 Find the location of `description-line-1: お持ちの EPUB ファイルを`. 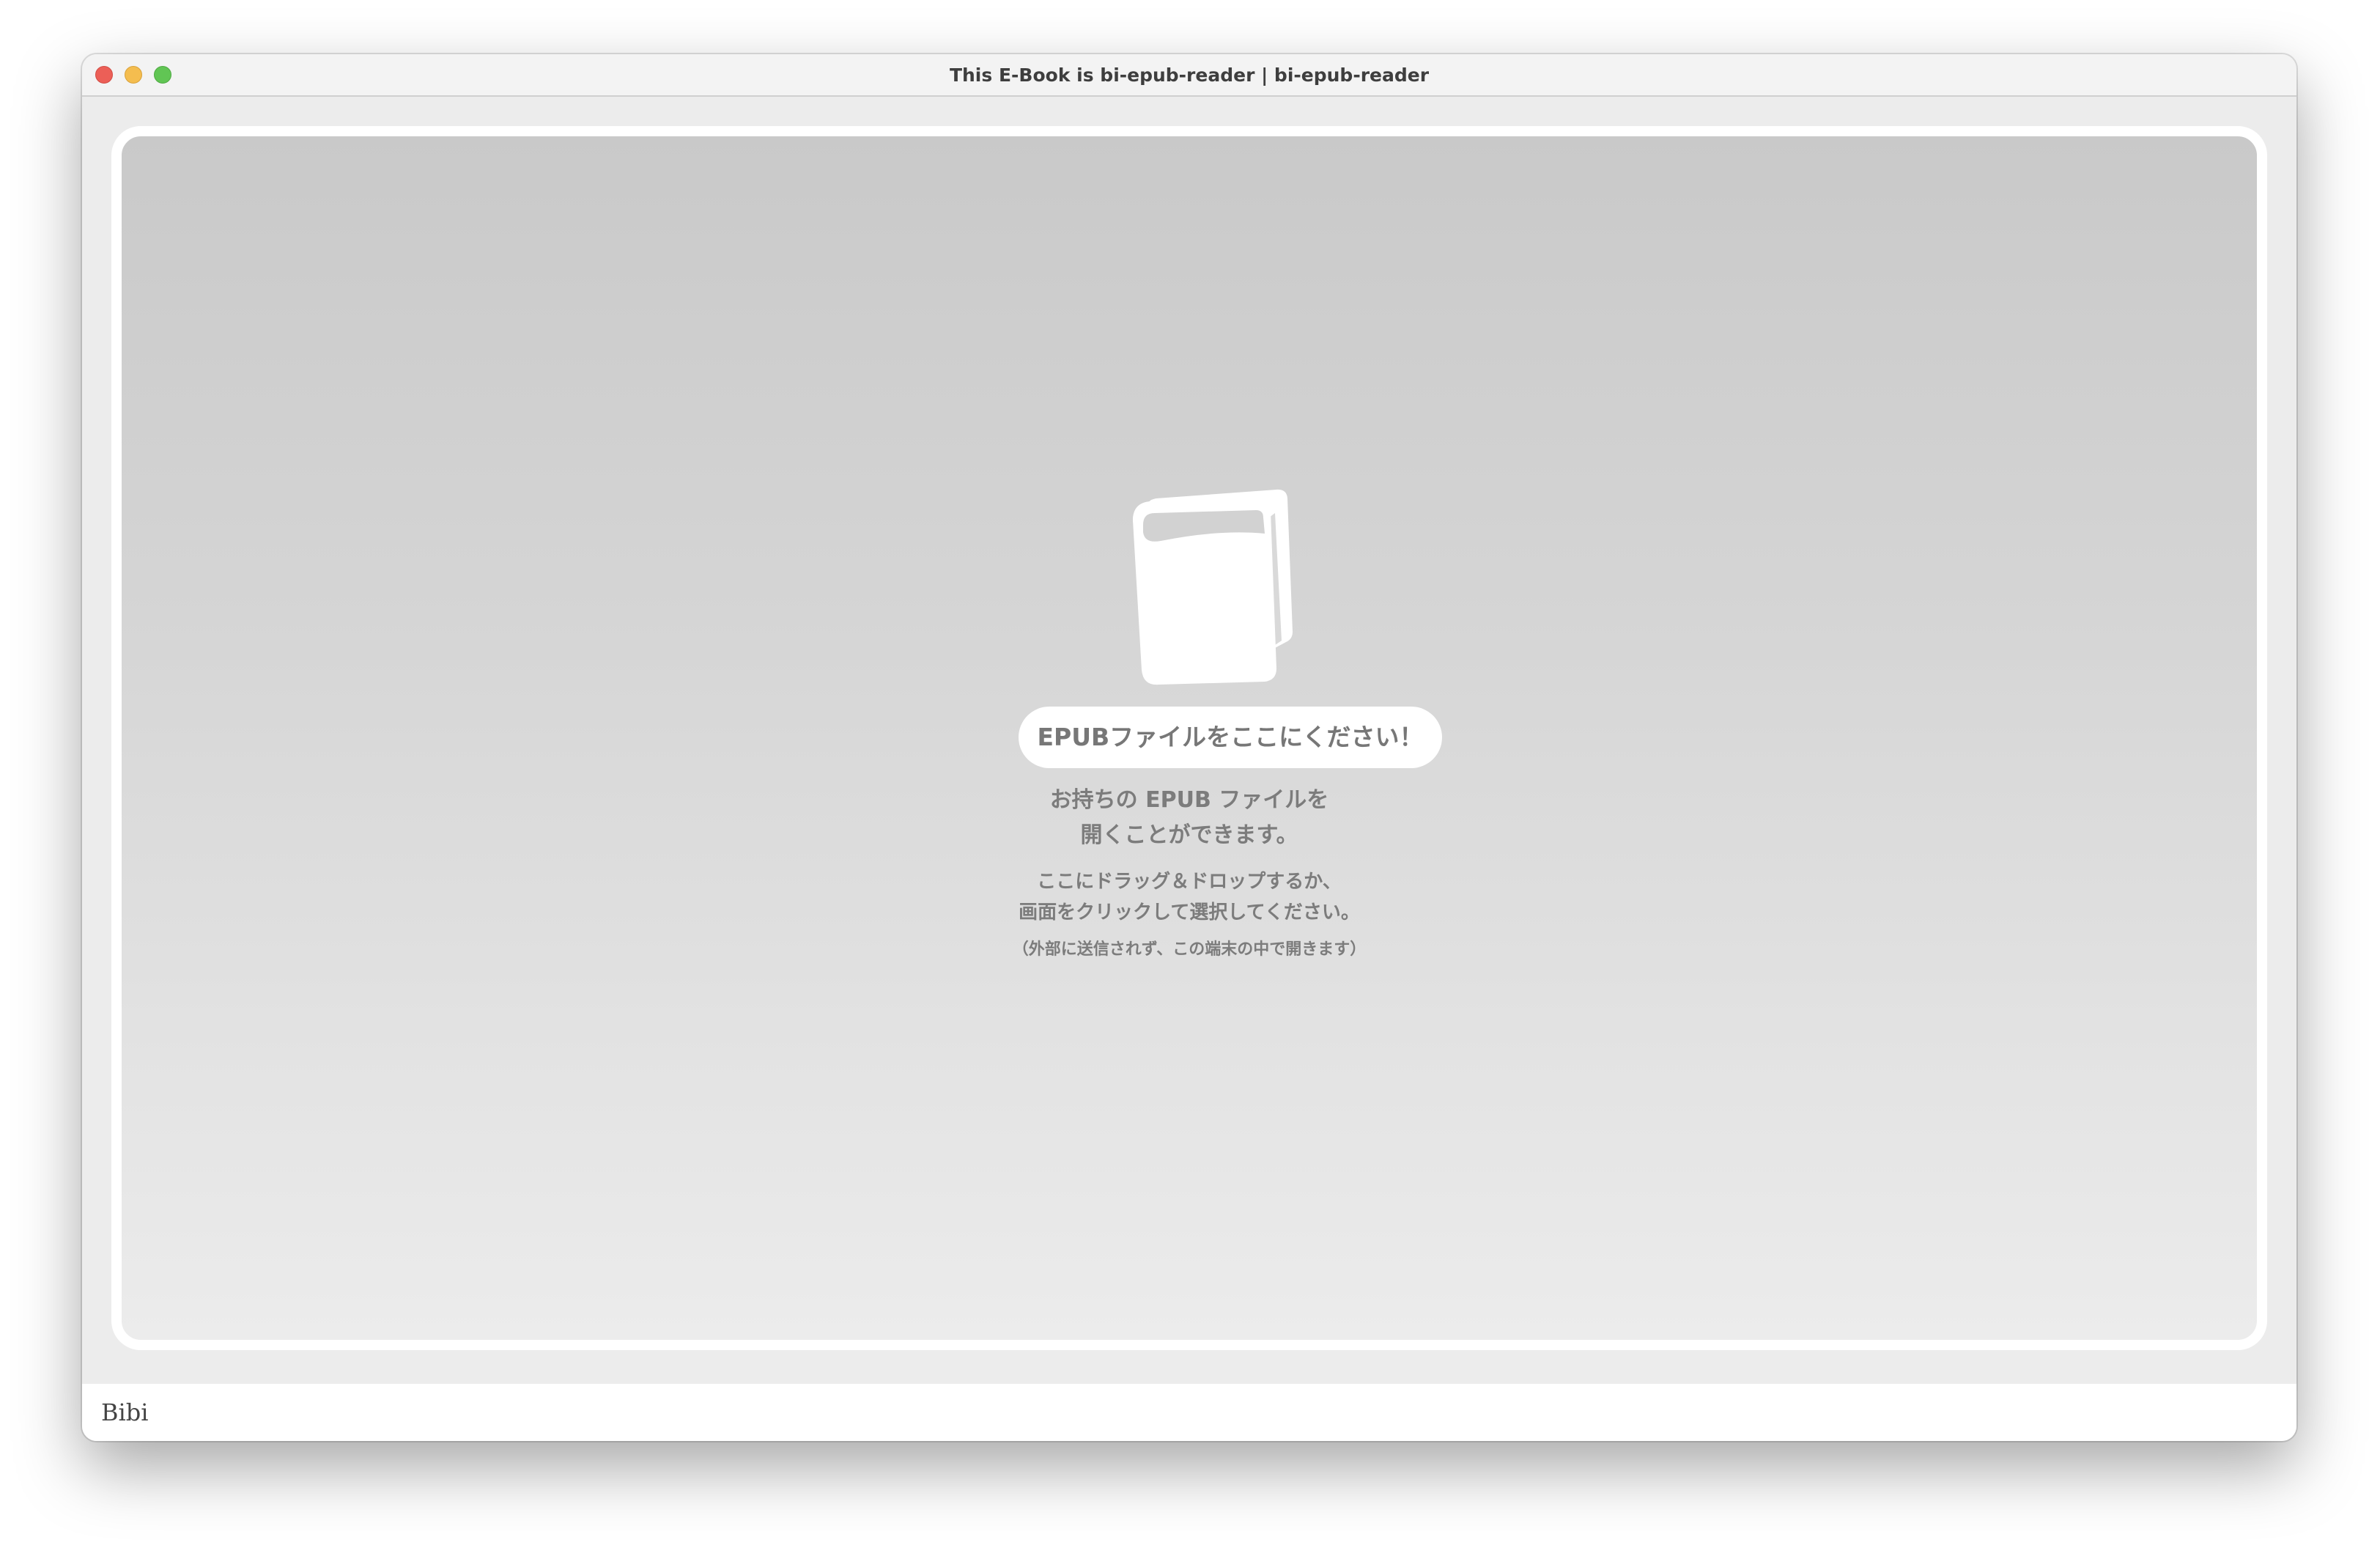

description-line-1: お持ちの EPUB ファイルを is located at coordinates (1189, 800).